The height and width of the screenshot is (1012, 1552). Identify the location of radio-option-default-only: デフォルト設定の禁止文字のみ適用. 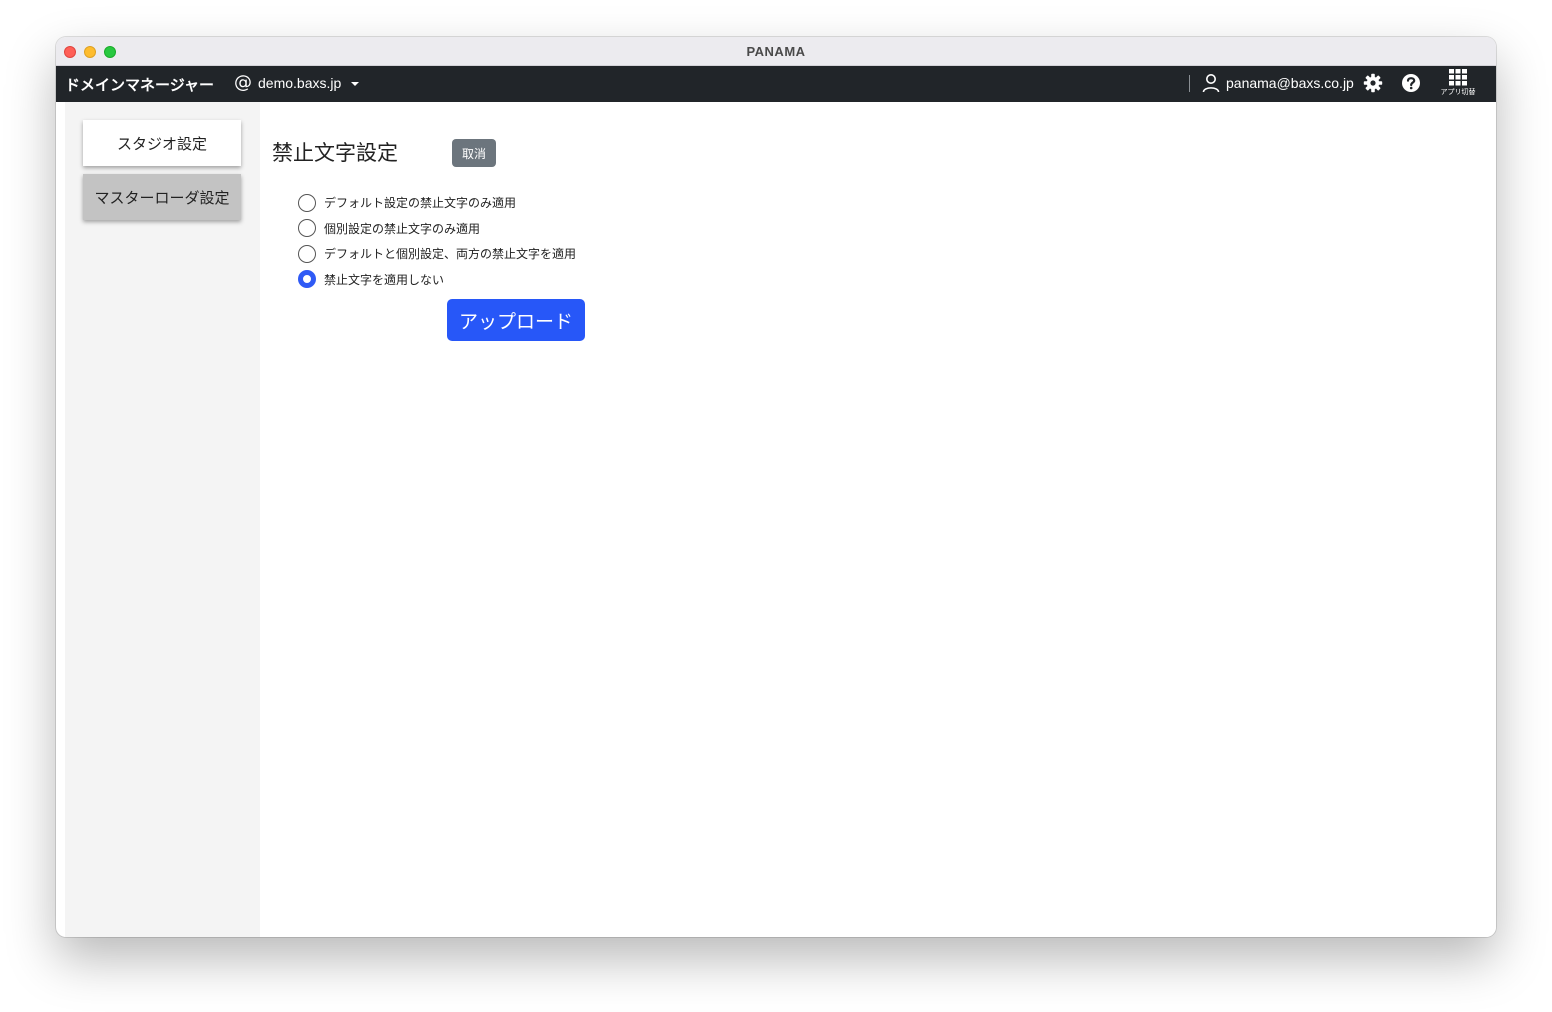
(437, 203).